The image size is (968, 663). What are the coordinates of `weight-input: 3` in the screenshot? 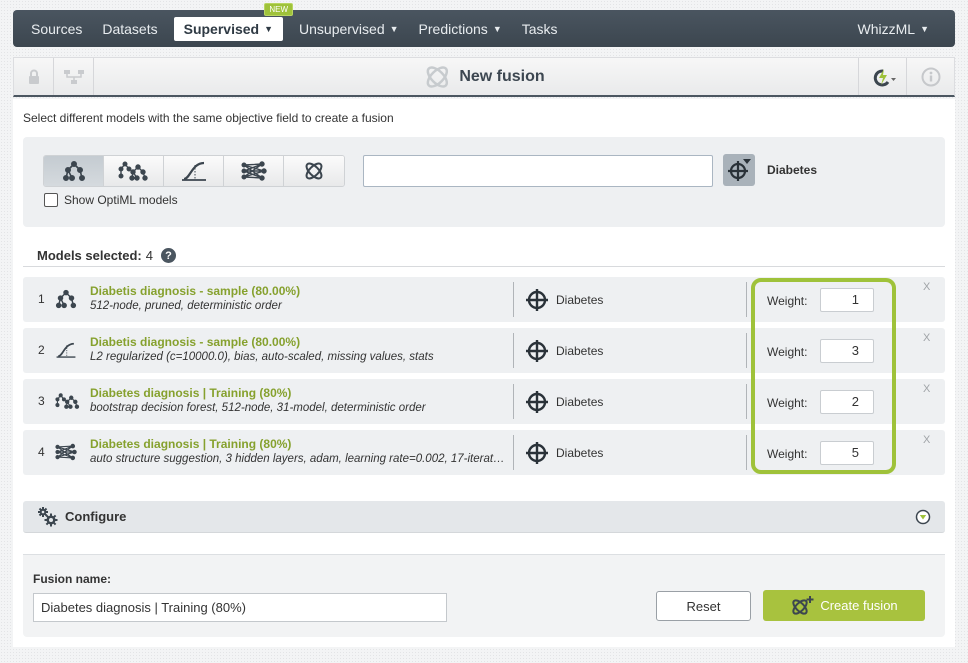 It's located at (847, 351).